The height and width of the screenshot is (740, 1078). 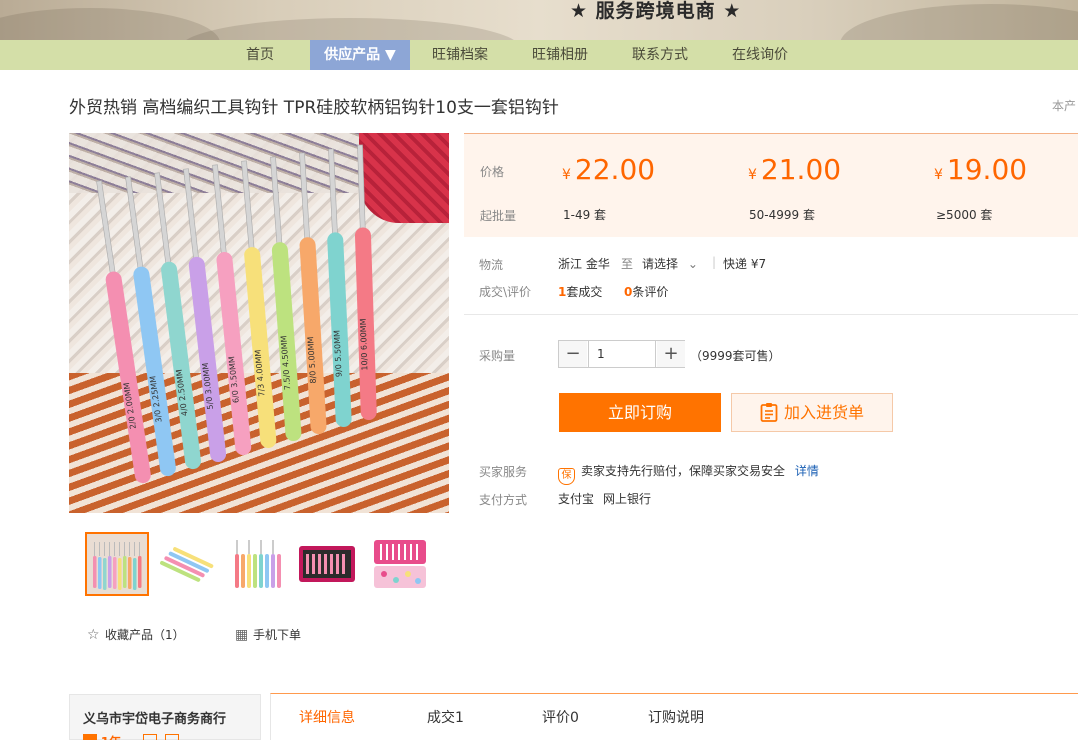 I want to click on quantity-label: 采购量, so click(x=497, y=356).